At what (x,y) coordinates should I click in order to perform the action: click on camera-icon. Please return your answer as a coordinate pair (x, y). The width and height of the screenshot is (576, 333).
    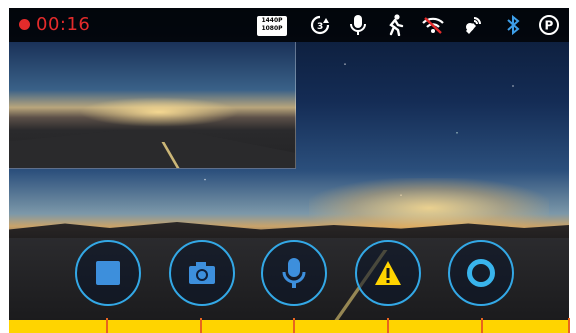
    Looking at the image, I should click on (202, 273).